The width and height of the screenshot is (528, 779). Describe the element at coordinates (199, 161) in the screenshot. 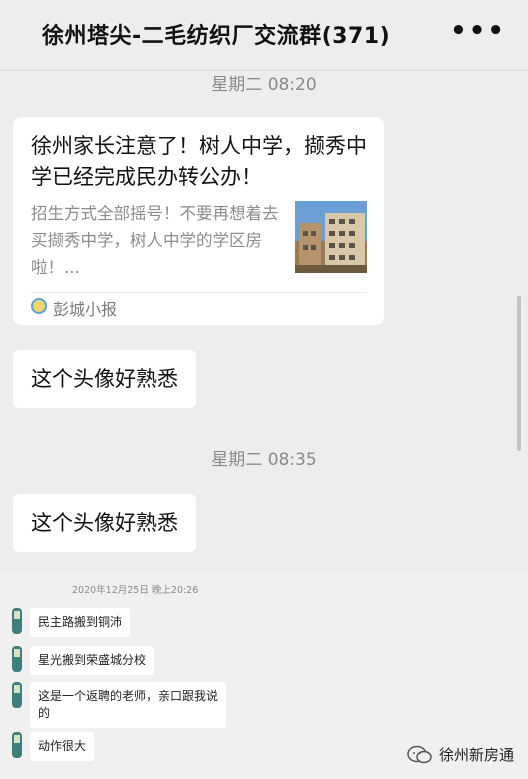

I see `article-title: 徐州家长注意了！树人中学，撷秀中学已经完成民办转公办！` at that location.